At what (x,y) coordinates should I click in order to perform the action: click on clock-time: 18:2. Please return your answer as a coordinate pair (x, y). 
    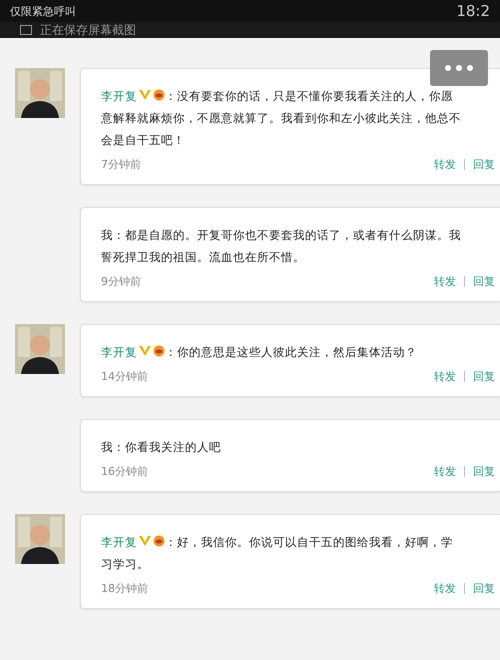
    Looking at the image, I should click on (473, 11).